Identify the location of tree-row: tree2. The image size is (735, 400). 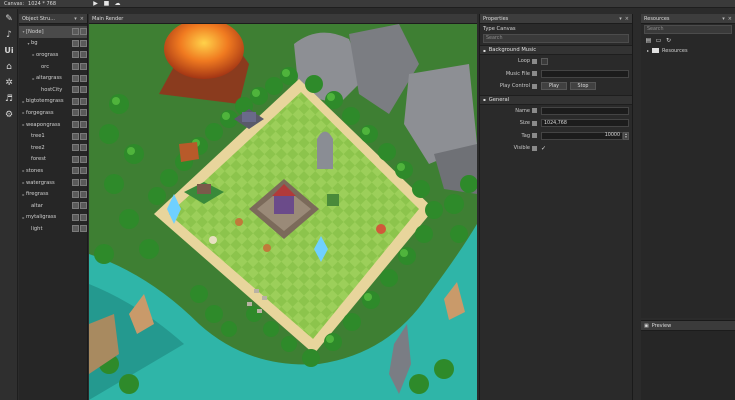
(53, 148).